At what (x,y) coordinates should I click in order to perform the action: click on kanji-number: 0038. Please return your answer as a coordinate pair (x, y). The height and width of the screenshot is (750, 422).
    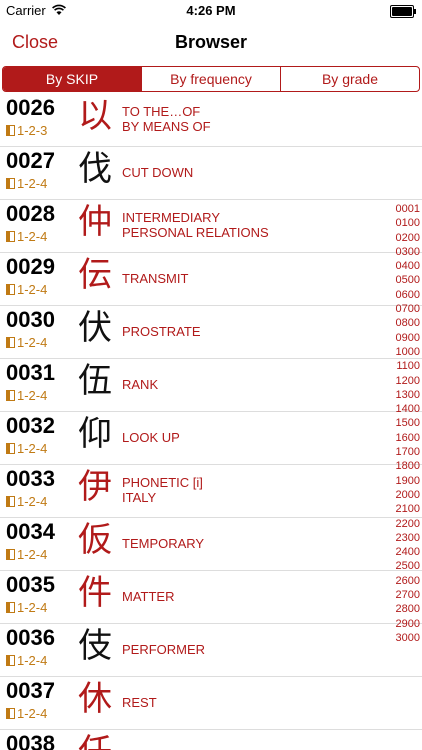
    Looking at the image, I should click on (30, 740).